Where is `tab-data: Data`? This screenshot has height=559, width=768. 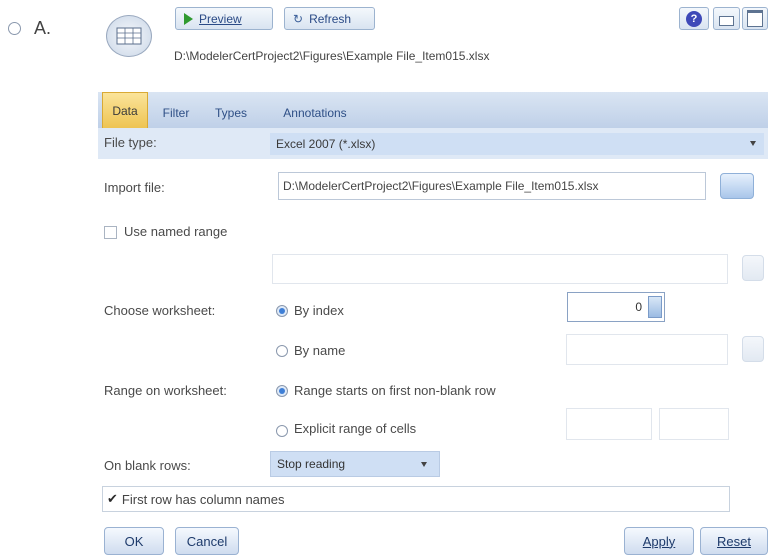 tab-data: Data is located at coordinates (125, 110).